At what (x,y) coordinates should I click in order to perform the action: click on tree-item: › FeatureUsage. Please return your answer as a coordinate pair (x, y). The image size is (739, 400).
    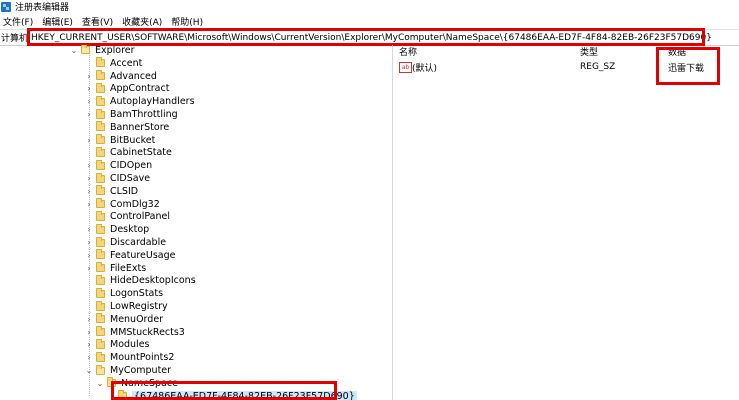
    Looking at the image, I should click on (130, 255).